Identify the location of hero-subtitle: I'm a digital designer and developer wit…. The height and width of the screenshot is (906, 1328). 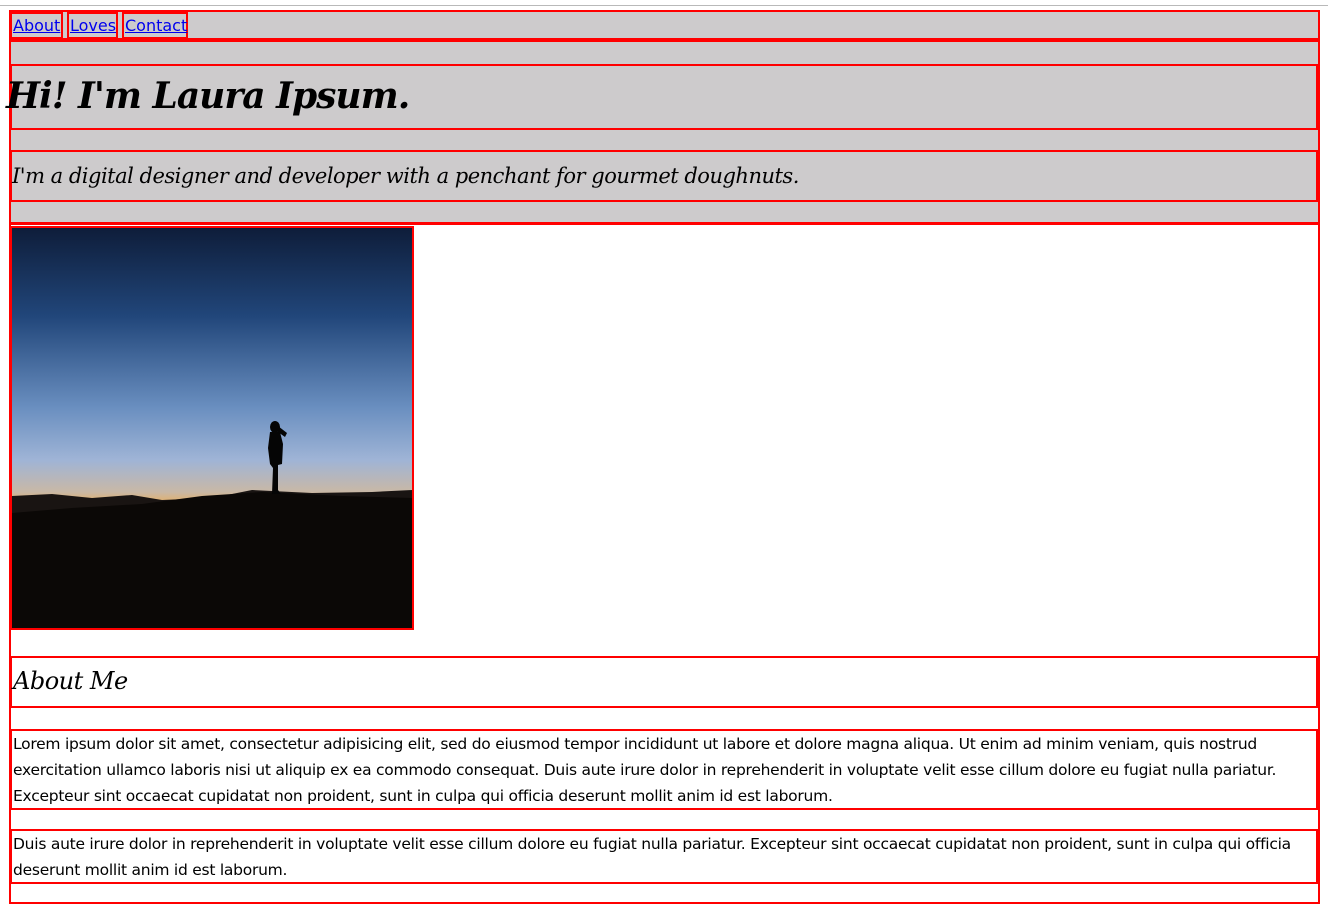
(405, 176).